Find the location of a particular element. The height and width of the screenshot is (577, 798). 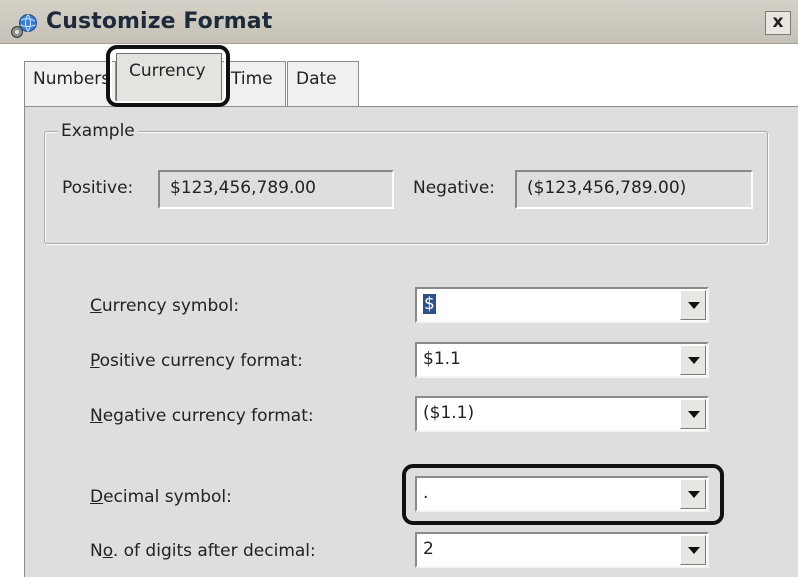

decimal-symbol-label: Decimal symbol: is located at coordinates (161, 497).